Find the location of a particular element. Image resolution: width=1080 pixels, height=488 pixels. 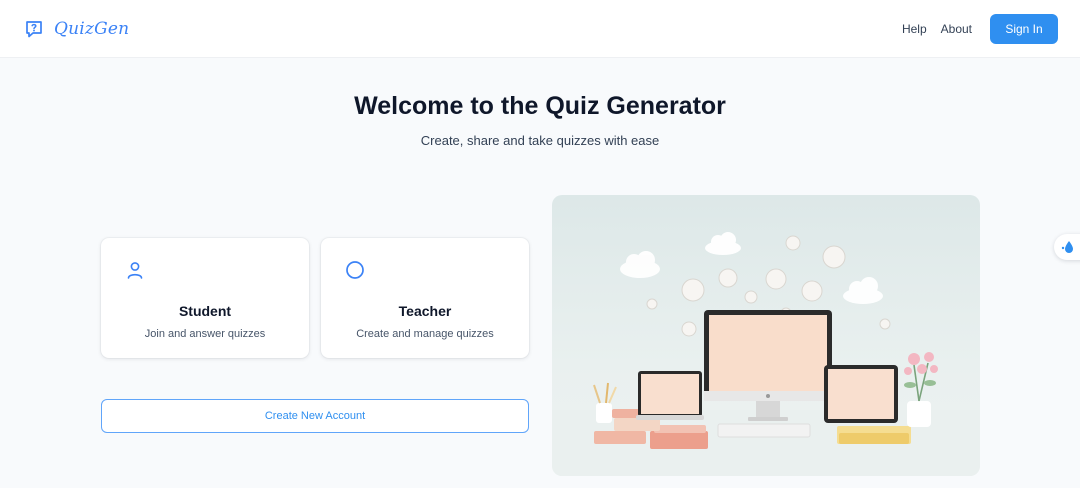

top-header: QuizGen Help About Sign In is located at coordinates (540, 29).